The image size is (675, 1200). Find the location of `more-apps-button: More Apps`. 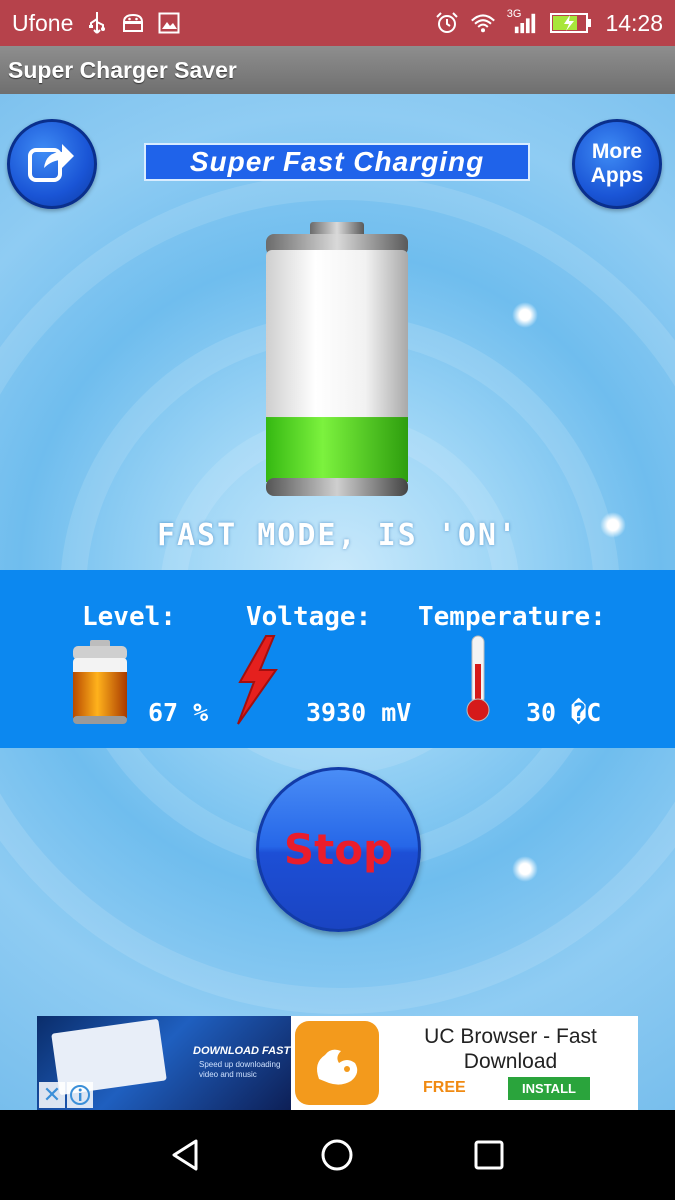

more-apps-button: More Apps is located at coordinates (617, 164).